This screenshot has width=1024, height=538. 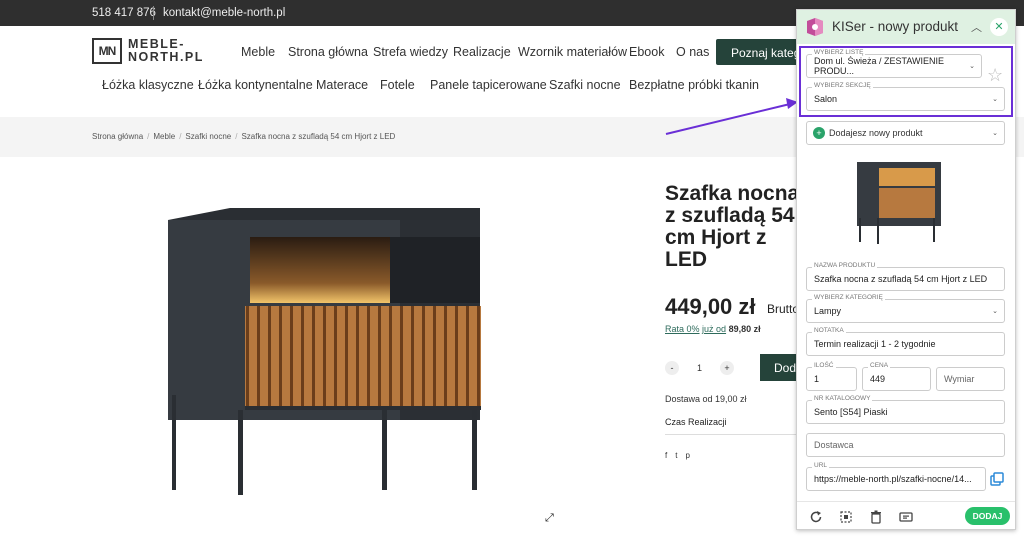 I want to click on breadcrumb-home: Strona główna, so click(x=117, y=136).